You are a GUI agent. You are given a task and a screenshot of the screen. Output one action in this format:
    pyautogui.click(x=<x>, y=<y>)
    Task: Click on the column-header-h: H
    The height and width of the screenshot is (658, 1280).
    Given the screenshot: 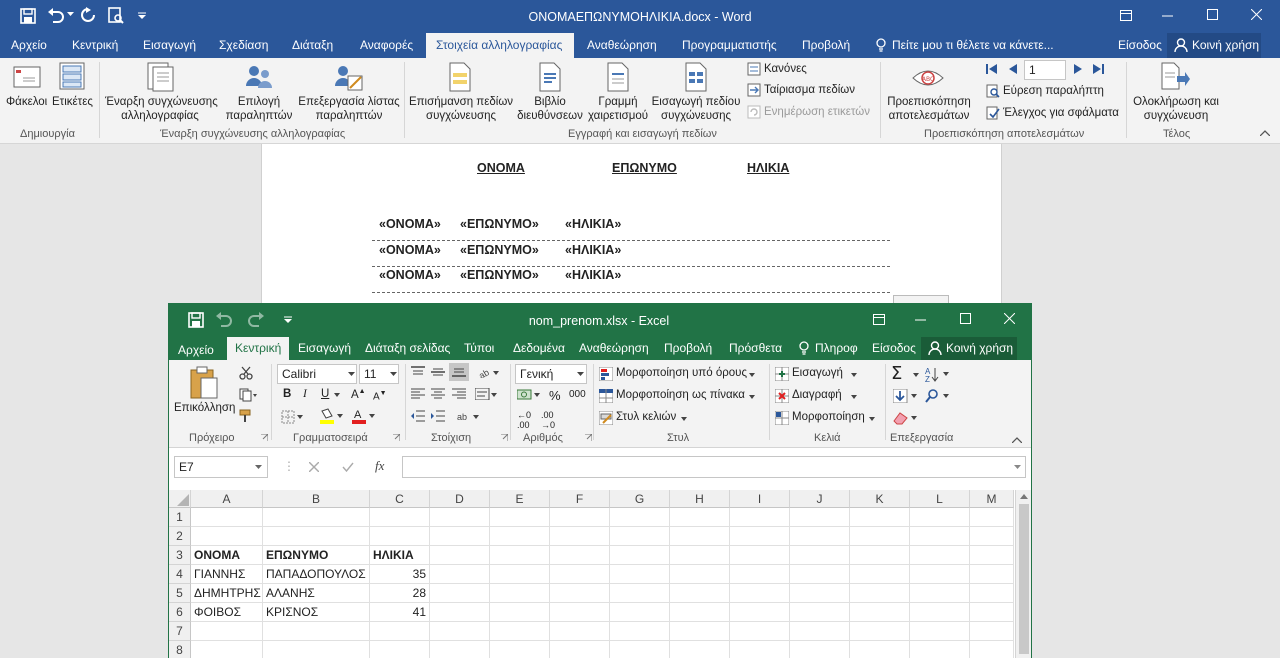 What is the action you would take?
    pyautogui.click(x=700, y=499)
    